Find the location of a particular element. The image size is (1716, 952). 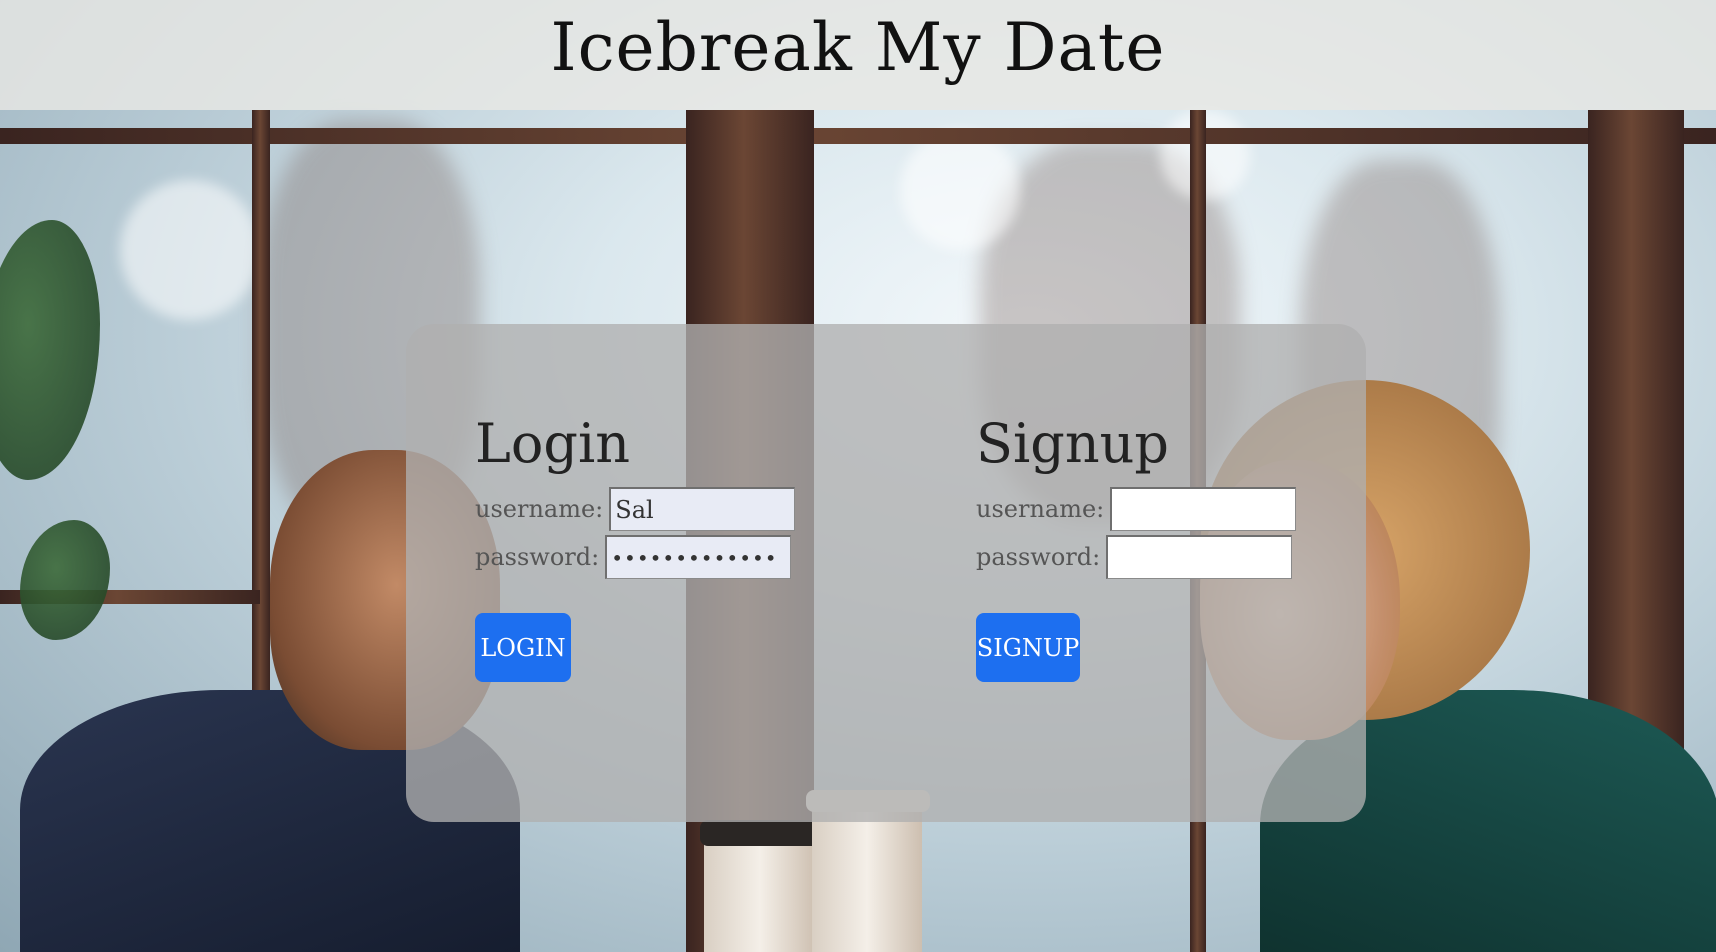

site-title: Icebreak My Date is located at coordinates (858, 47).